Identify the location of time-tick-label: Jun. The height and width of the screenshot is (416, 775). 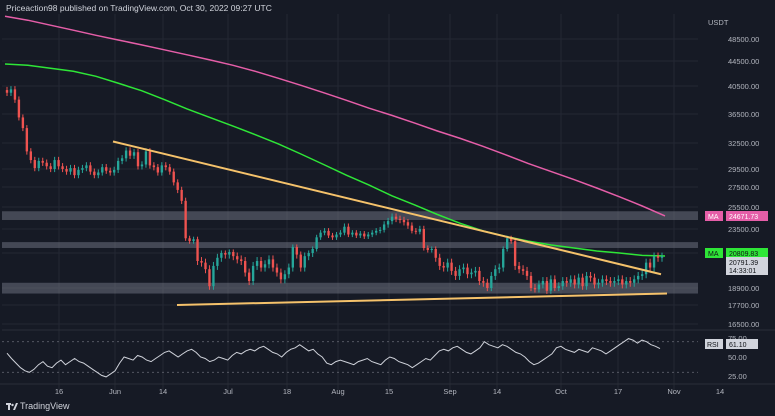
(115, 391).